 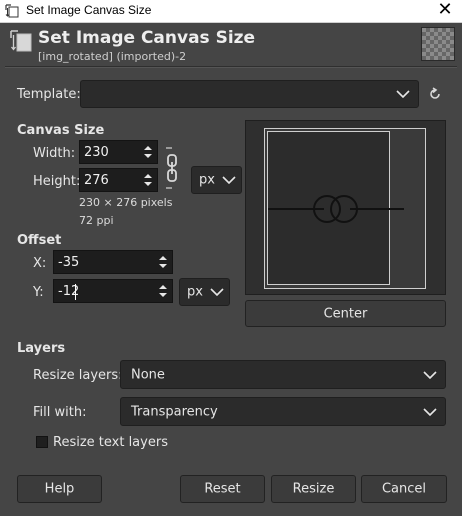 I want to click on resize-layers-select: None, so click(x=283, y=374).